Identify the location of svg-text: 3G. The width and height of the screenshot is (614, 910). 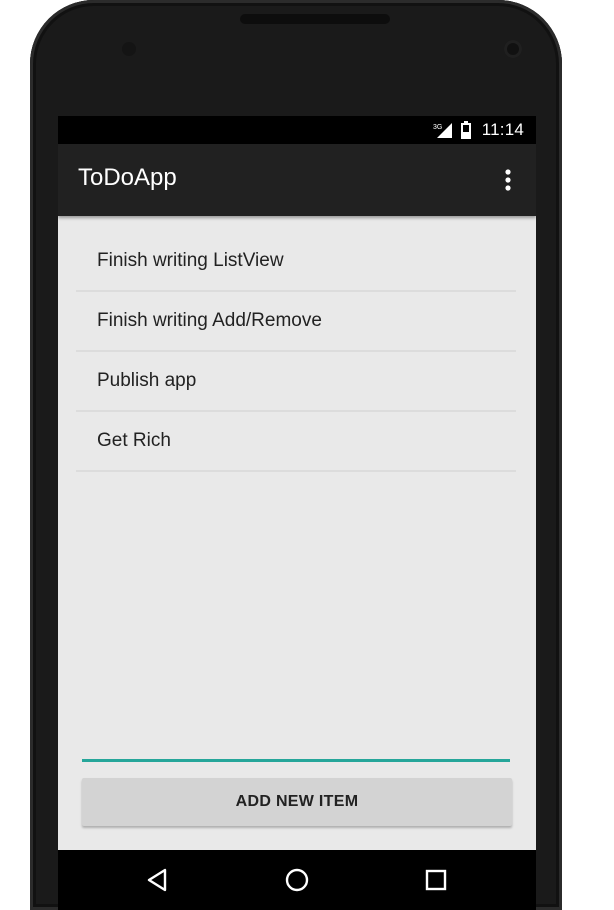
(437, 127).